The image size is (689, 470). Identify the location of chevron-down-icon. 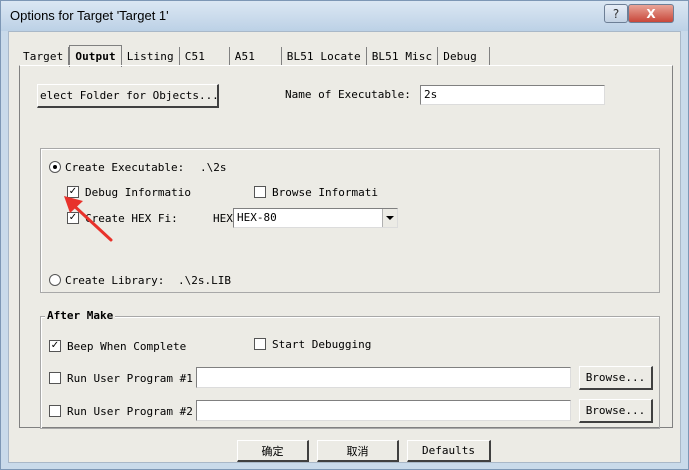
(389, 218).